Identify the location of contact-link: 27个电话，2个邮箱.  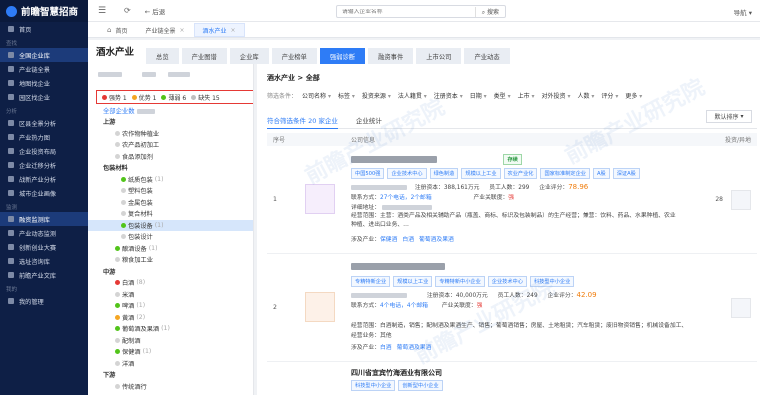
(406, 198).